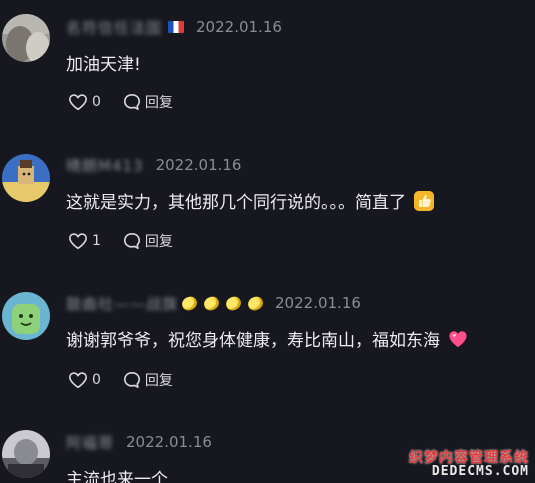 The width and height of the screenshot is (535, 483). Describe the element at coordinates (153, 165) in the screenshot. I see `comment-meta: 晴朗M413 2022.01.16` at that location.